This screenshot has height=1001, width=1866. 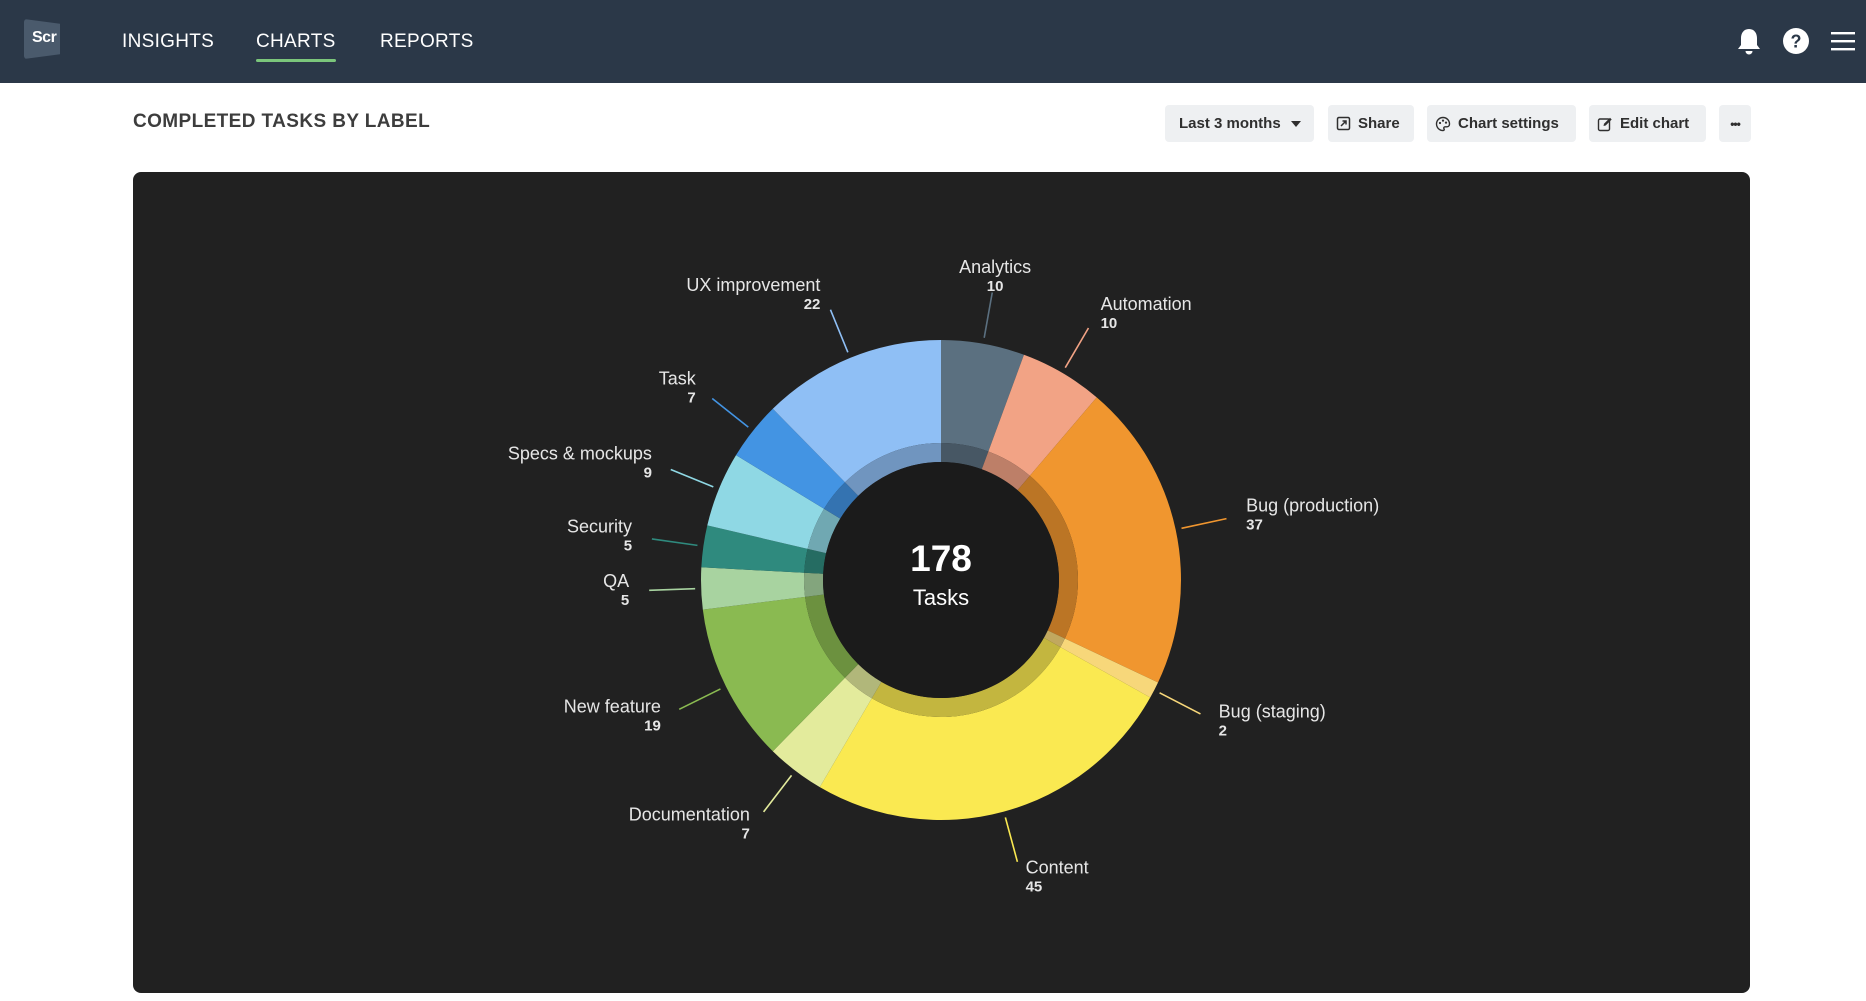 I want to click on more-icon: •••, so click(x=1735, y=123).